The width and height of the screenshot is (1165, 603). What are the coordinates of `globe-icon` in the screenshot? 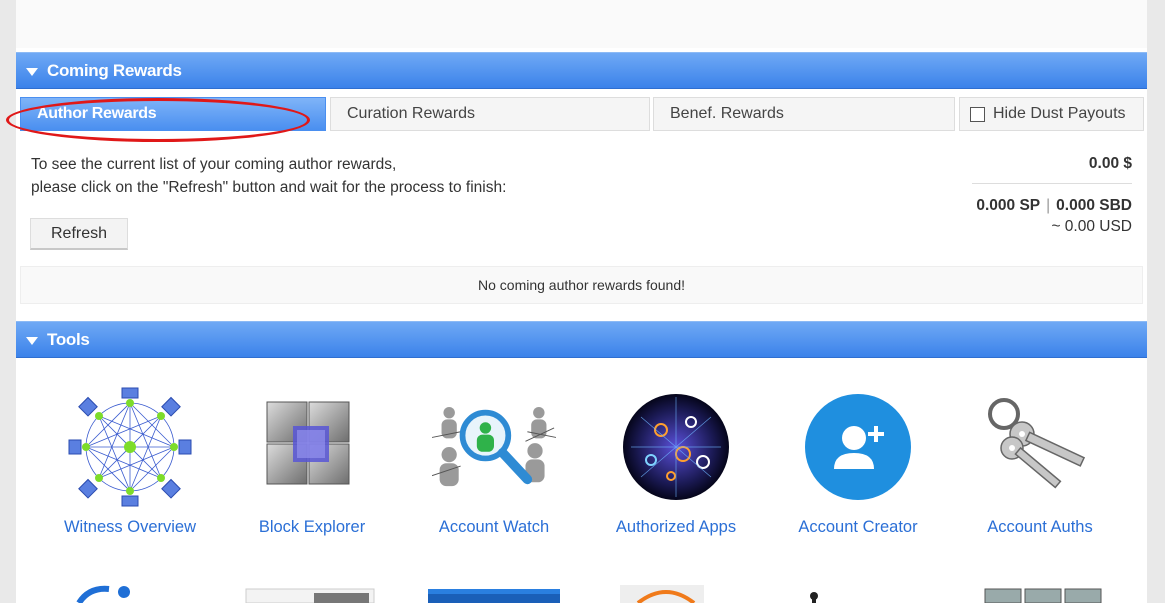 It's located at (676, 447).